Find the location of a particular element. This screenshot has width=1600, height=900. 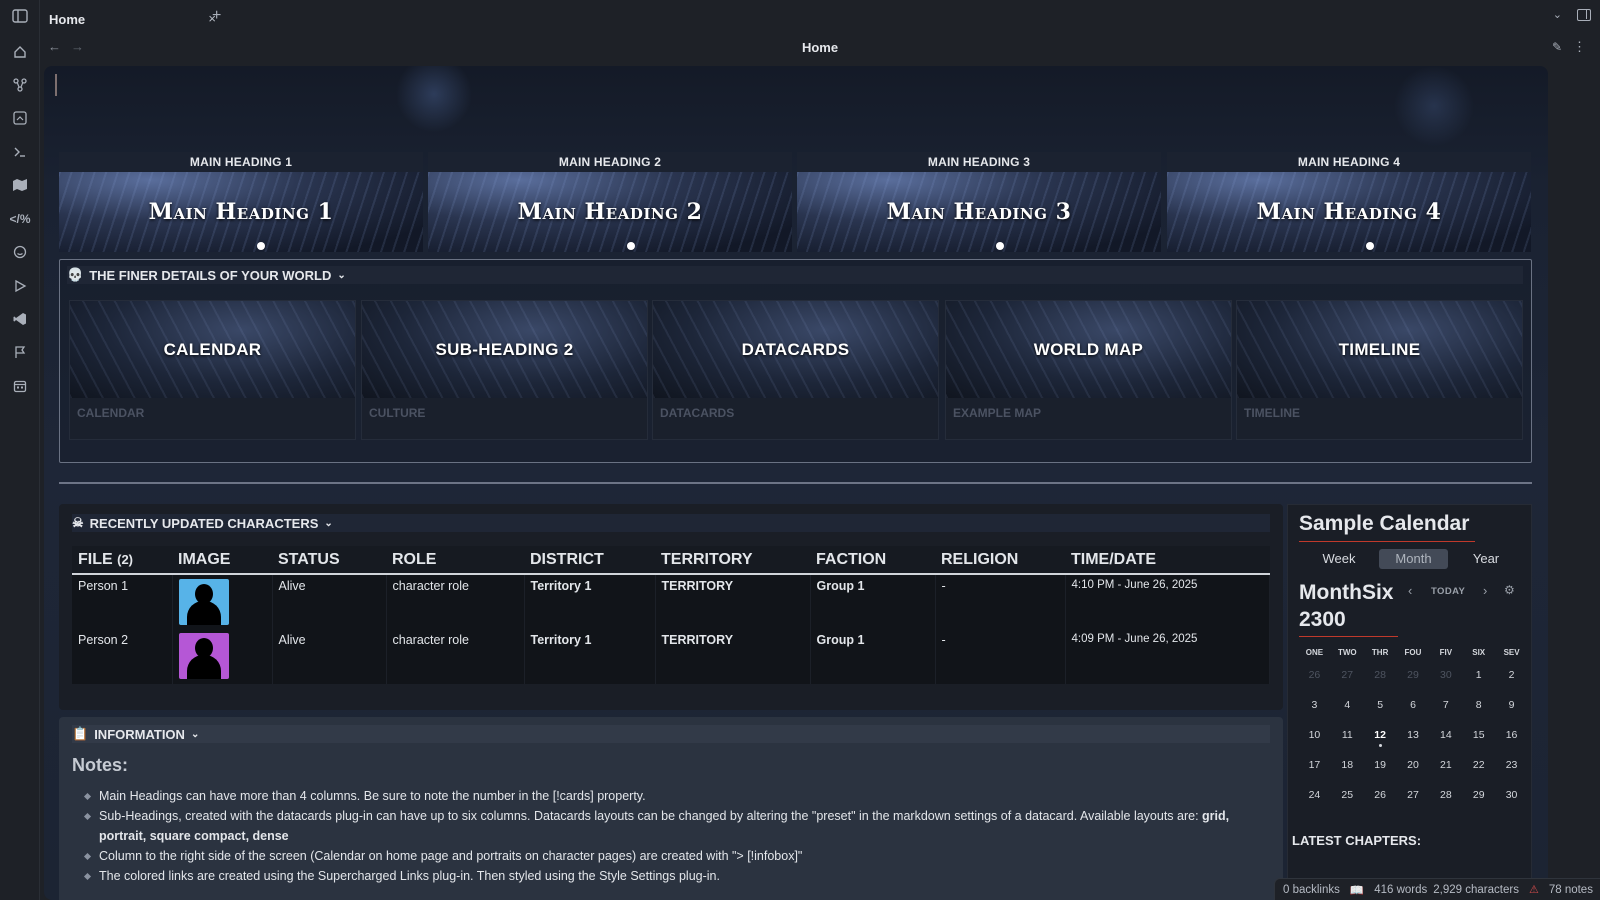

calendar-day: 12 is located at coordinates (1380, 742).